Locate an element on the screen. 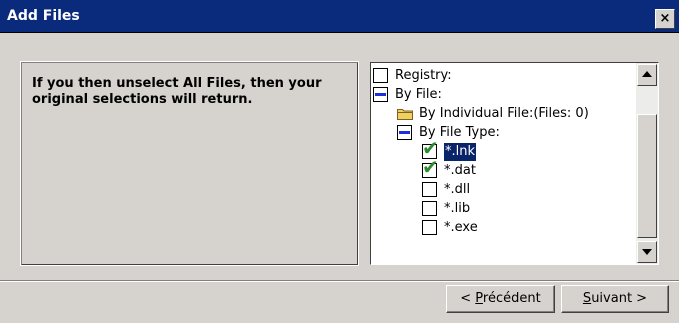 The image size is (679, 323). tree-item-label: *.lnk is located at coordinates (460, 152).